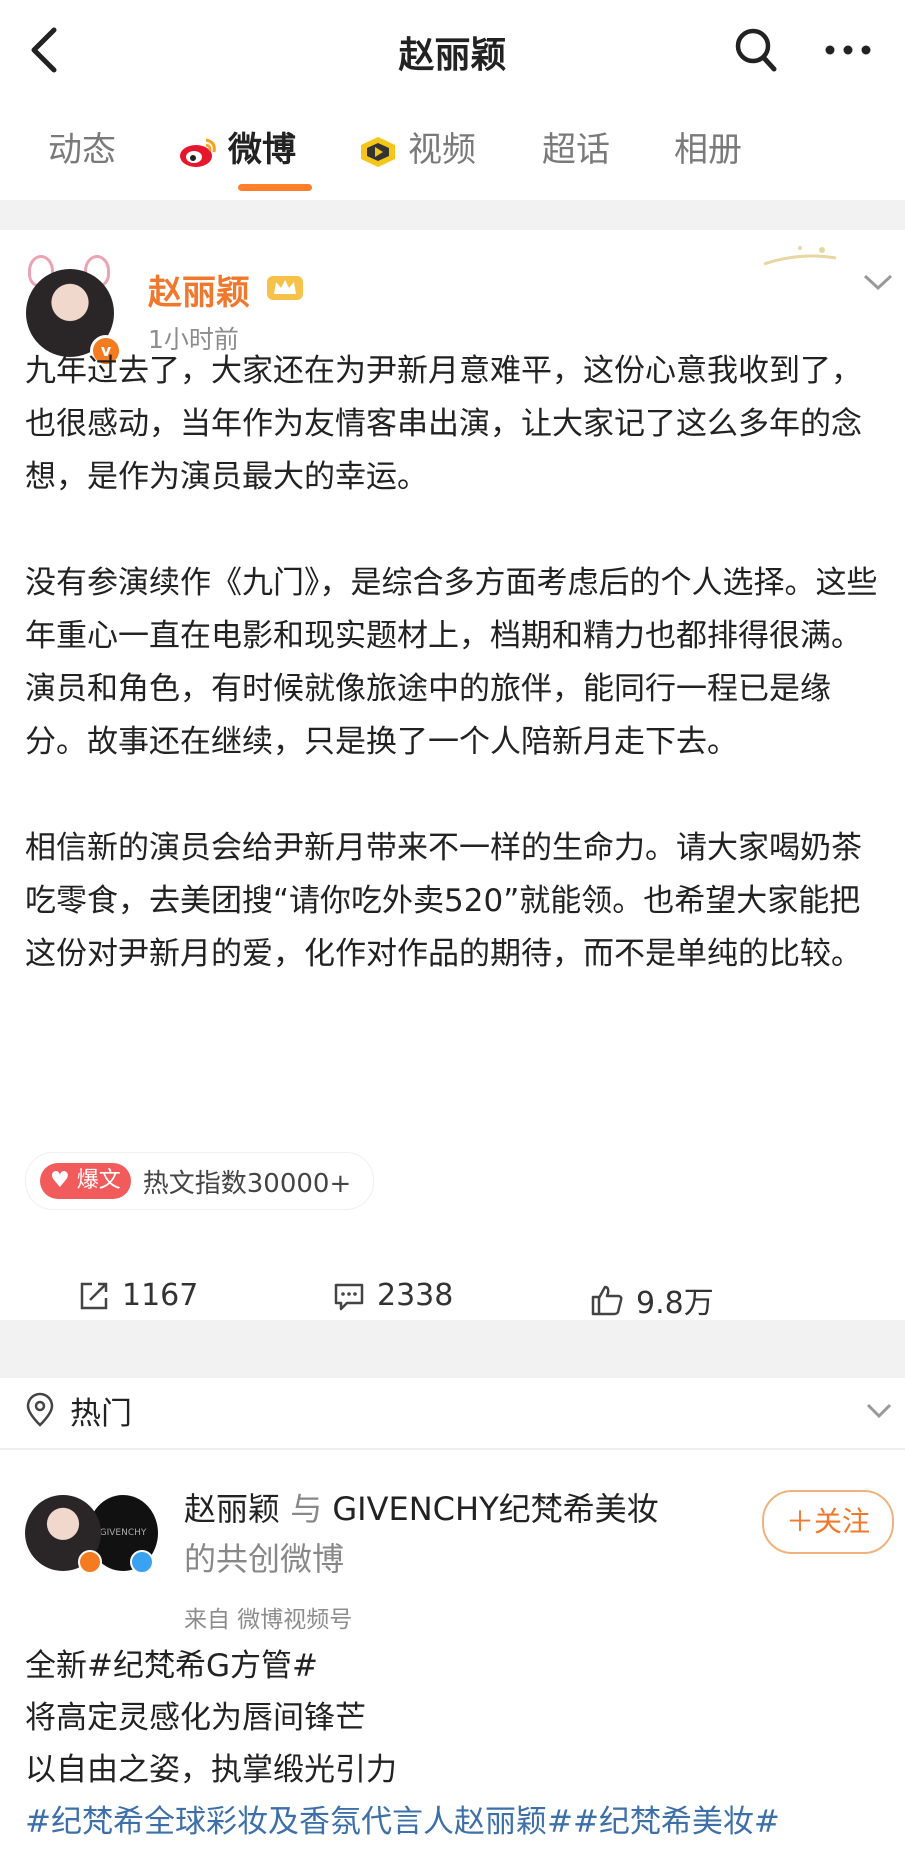 The height and width of the screenshot is (1862, 905). Describe the element at coordinates (275, 187) in the screenshot. I see `active-tab-indicator` at that location.